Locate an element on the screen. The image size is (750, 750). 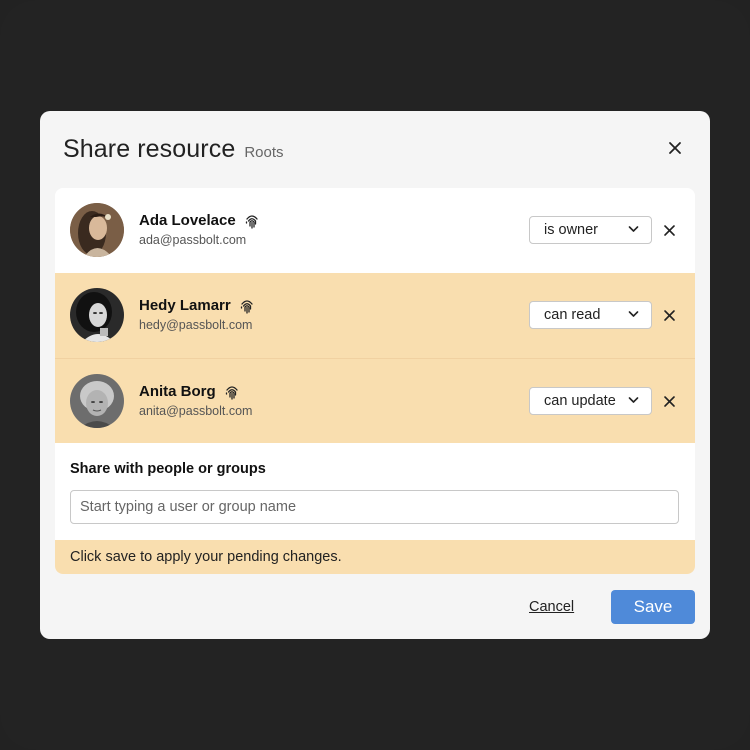
user-email: ada@passbolt.com is located at coordinates (193, 240).